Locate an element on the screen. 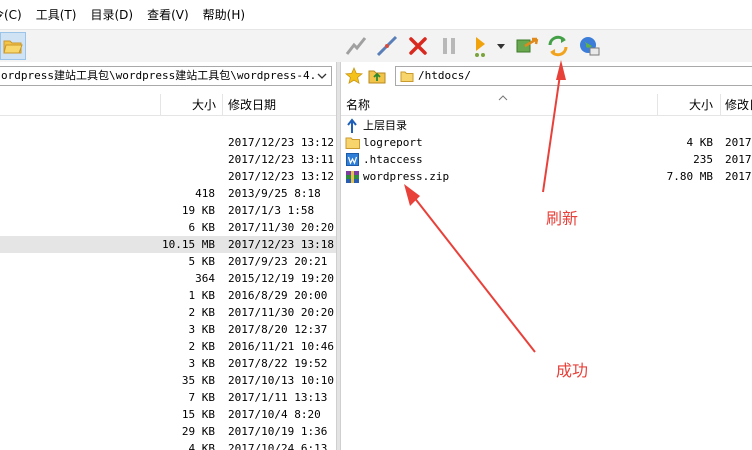  stop-button is located at coordinates (418, 46).